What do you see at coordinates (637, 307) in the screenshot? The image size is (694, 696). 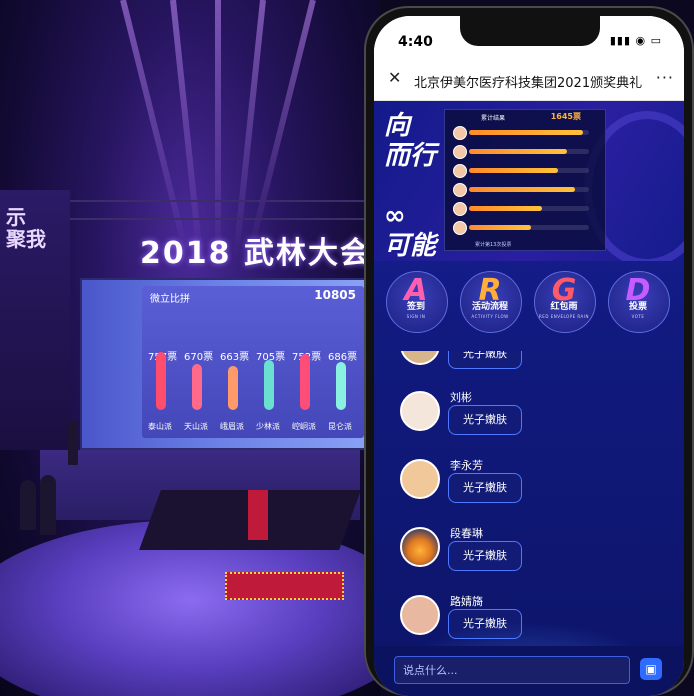 I see `menu-label: 投票` at bounding box center [637, 307].